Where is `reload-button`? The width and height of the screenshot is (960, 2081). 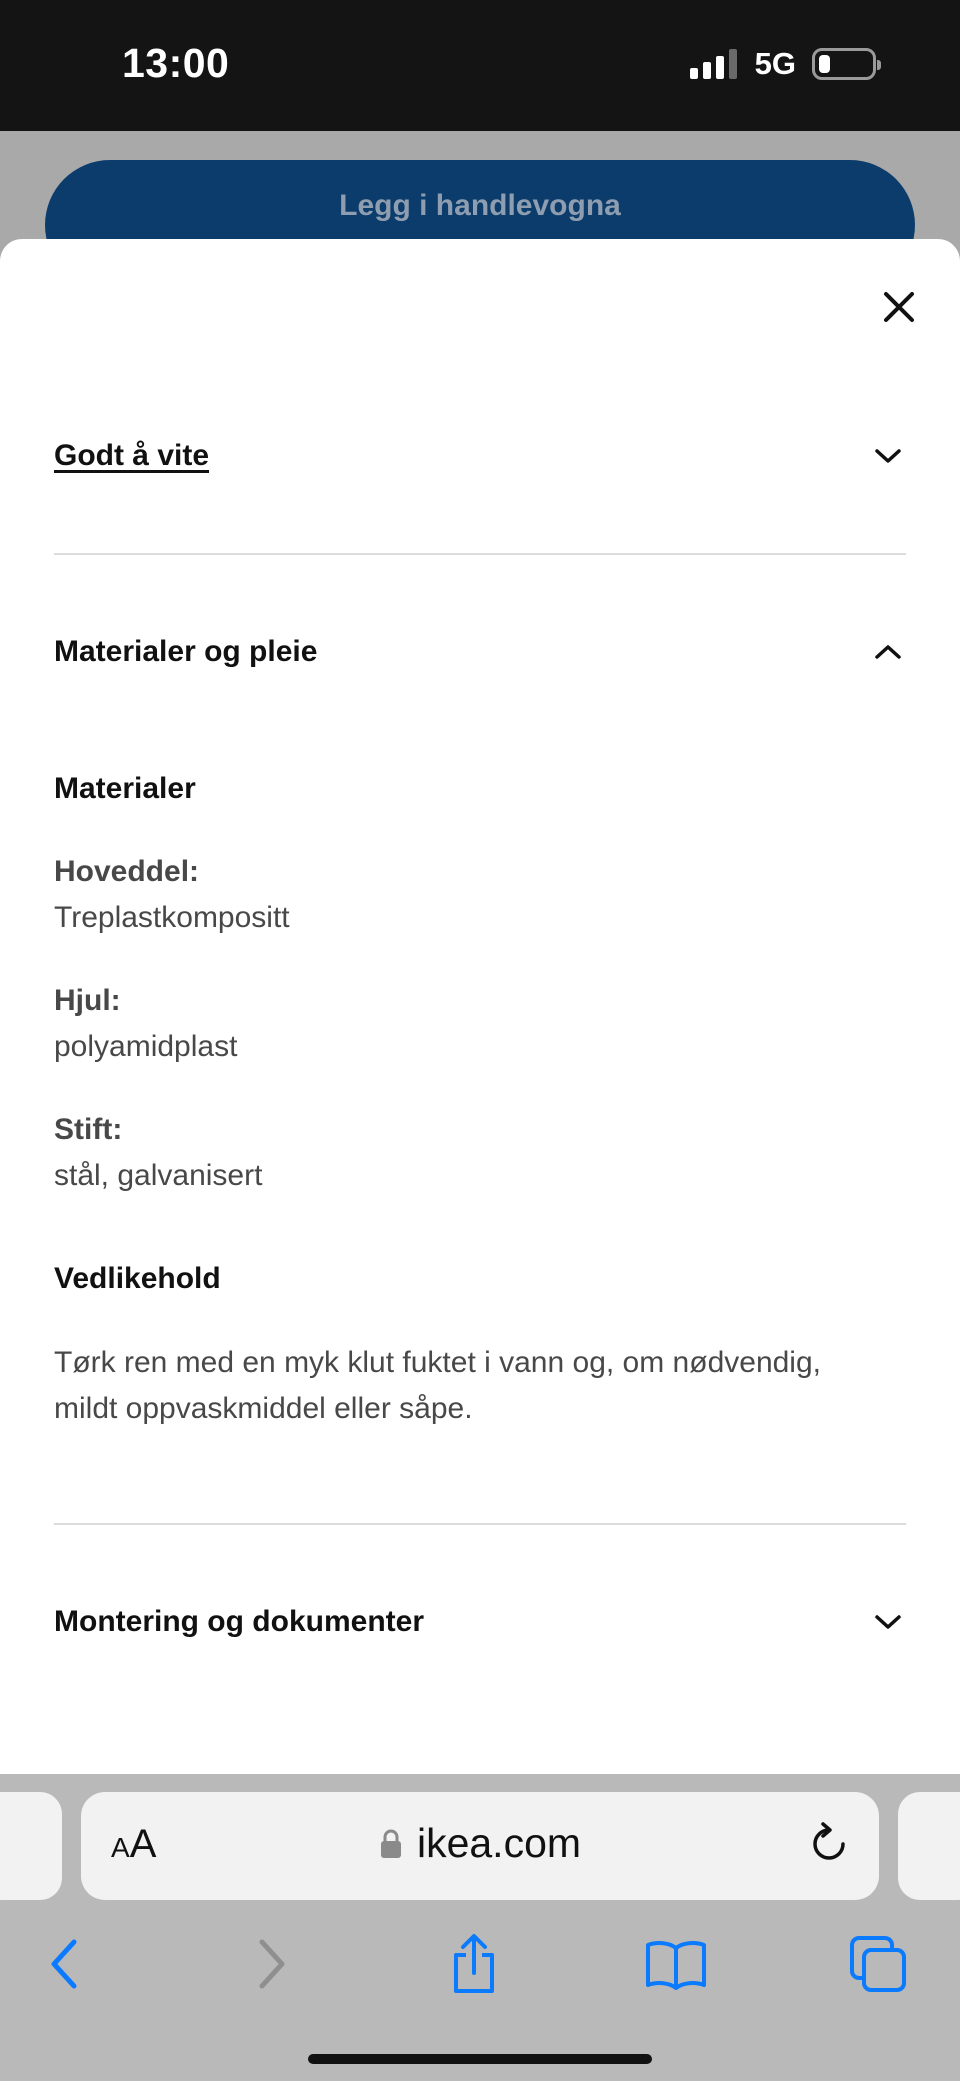
reload-button is located at coordinates (829, 1846).